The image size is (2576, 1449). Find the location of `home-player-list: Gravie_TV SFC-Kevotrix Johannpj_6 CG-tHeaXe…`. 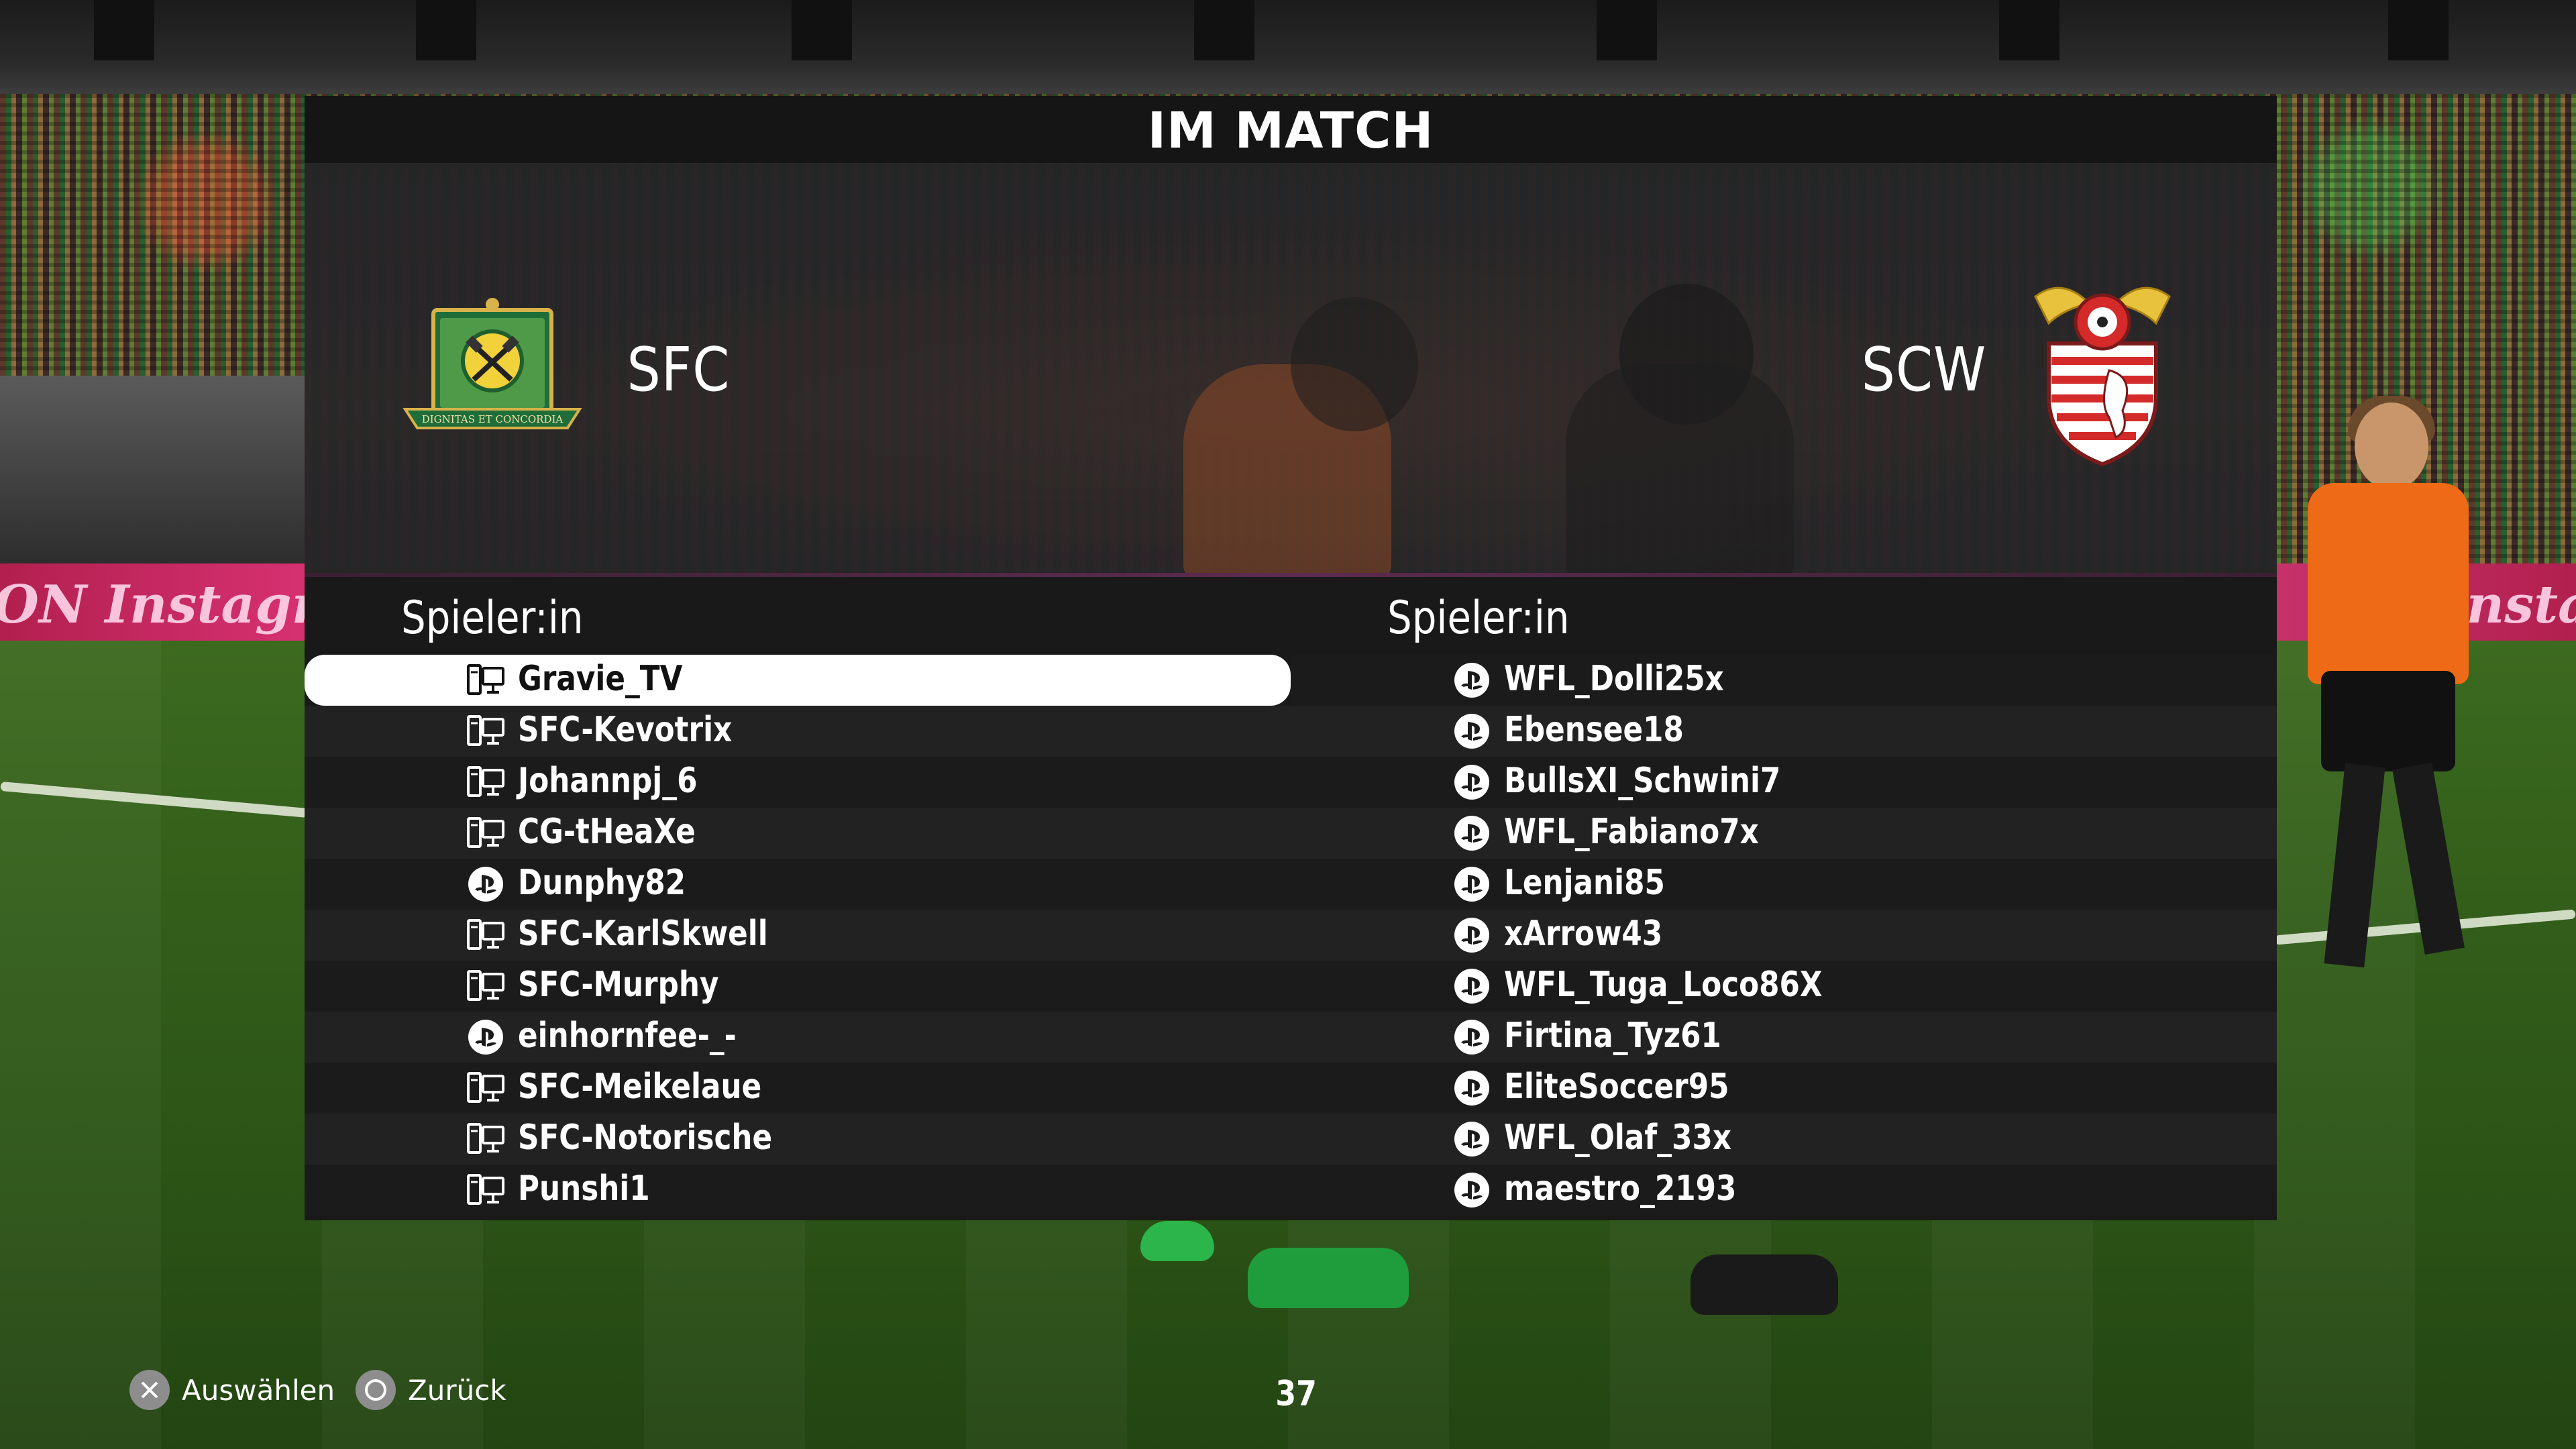

home-player-list: Gravie_TV SFC-Kevotrix Johannpj_6 CG-tHeaXe… is located at coordinates (798, 935).